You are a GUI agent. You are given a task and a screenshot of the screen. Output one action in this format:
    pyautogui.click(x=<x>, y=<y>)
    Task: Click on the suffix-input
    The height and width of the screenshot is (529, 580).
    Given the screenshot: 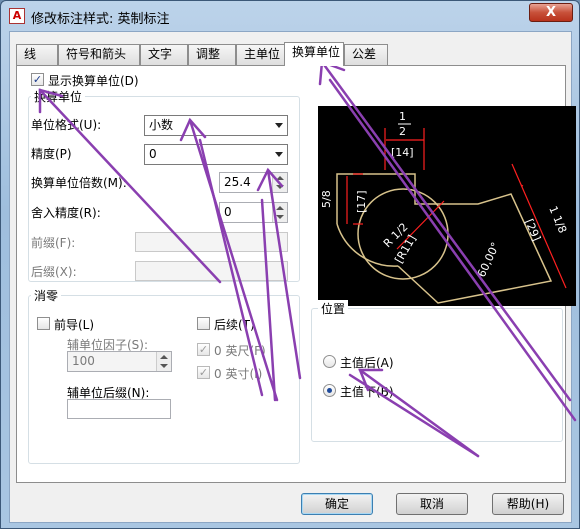 What is the action you would take?
    pyautogui.click(x=211, y=271)
    